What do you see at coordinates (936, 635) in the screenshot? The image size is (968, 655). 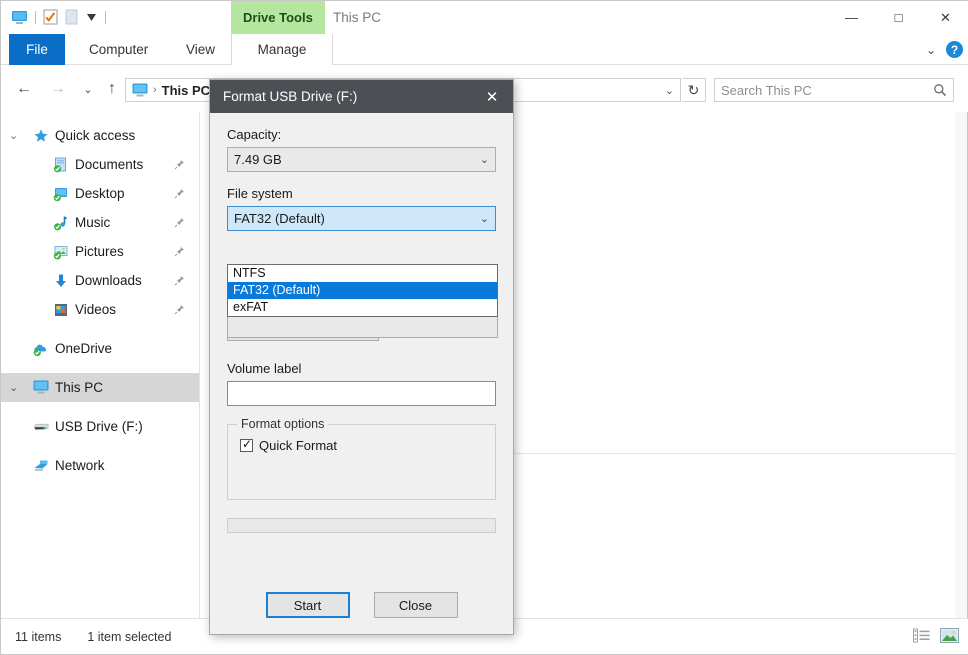 I see `view-buttons` at bounding box center [936, 635].